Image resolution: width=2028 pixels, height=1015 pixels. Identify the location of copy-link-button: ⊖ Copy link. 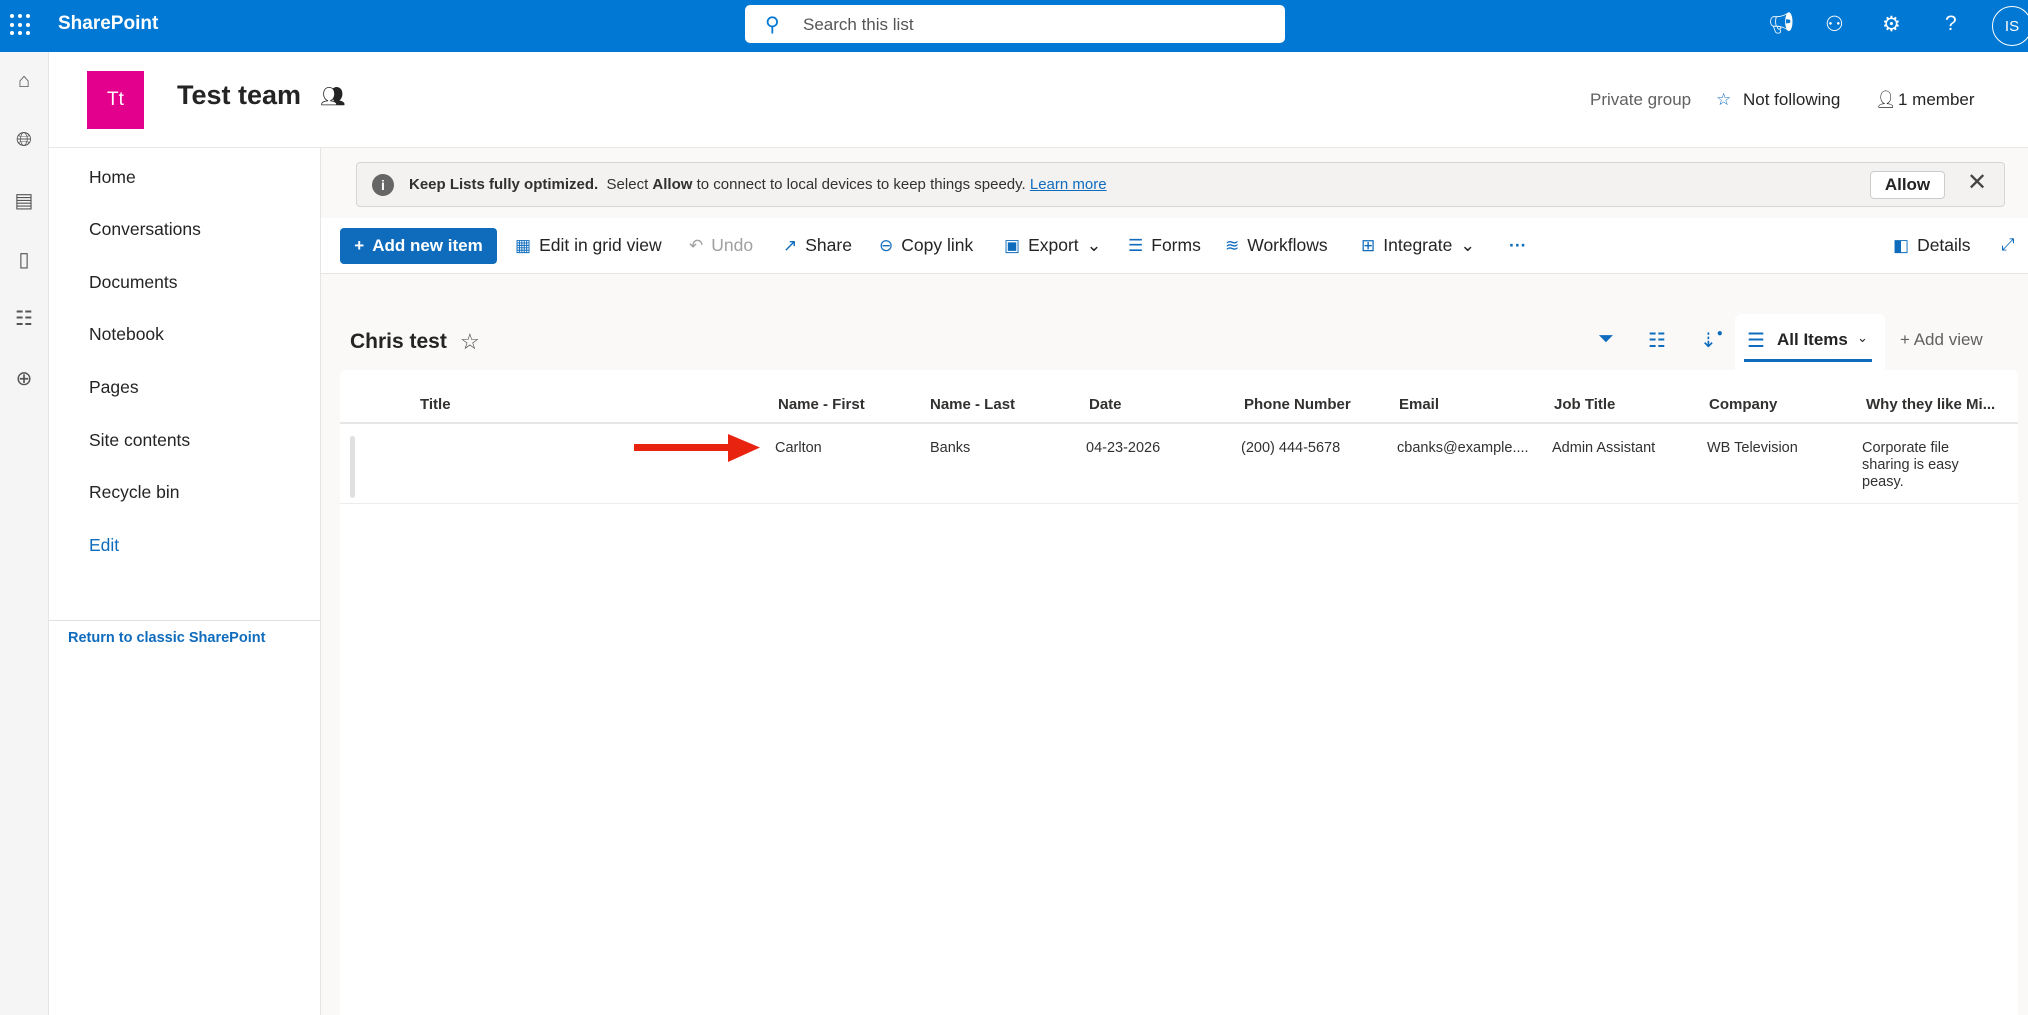
(926, 245).